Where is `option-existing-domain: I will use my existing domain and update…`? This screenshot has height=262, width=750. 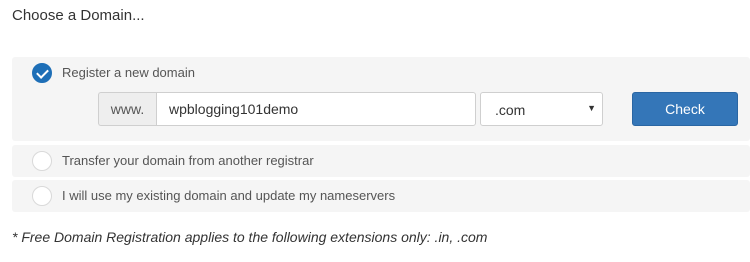 option-existing-domain: I will use my existing domain and update… is located at coordinates (381, 196).